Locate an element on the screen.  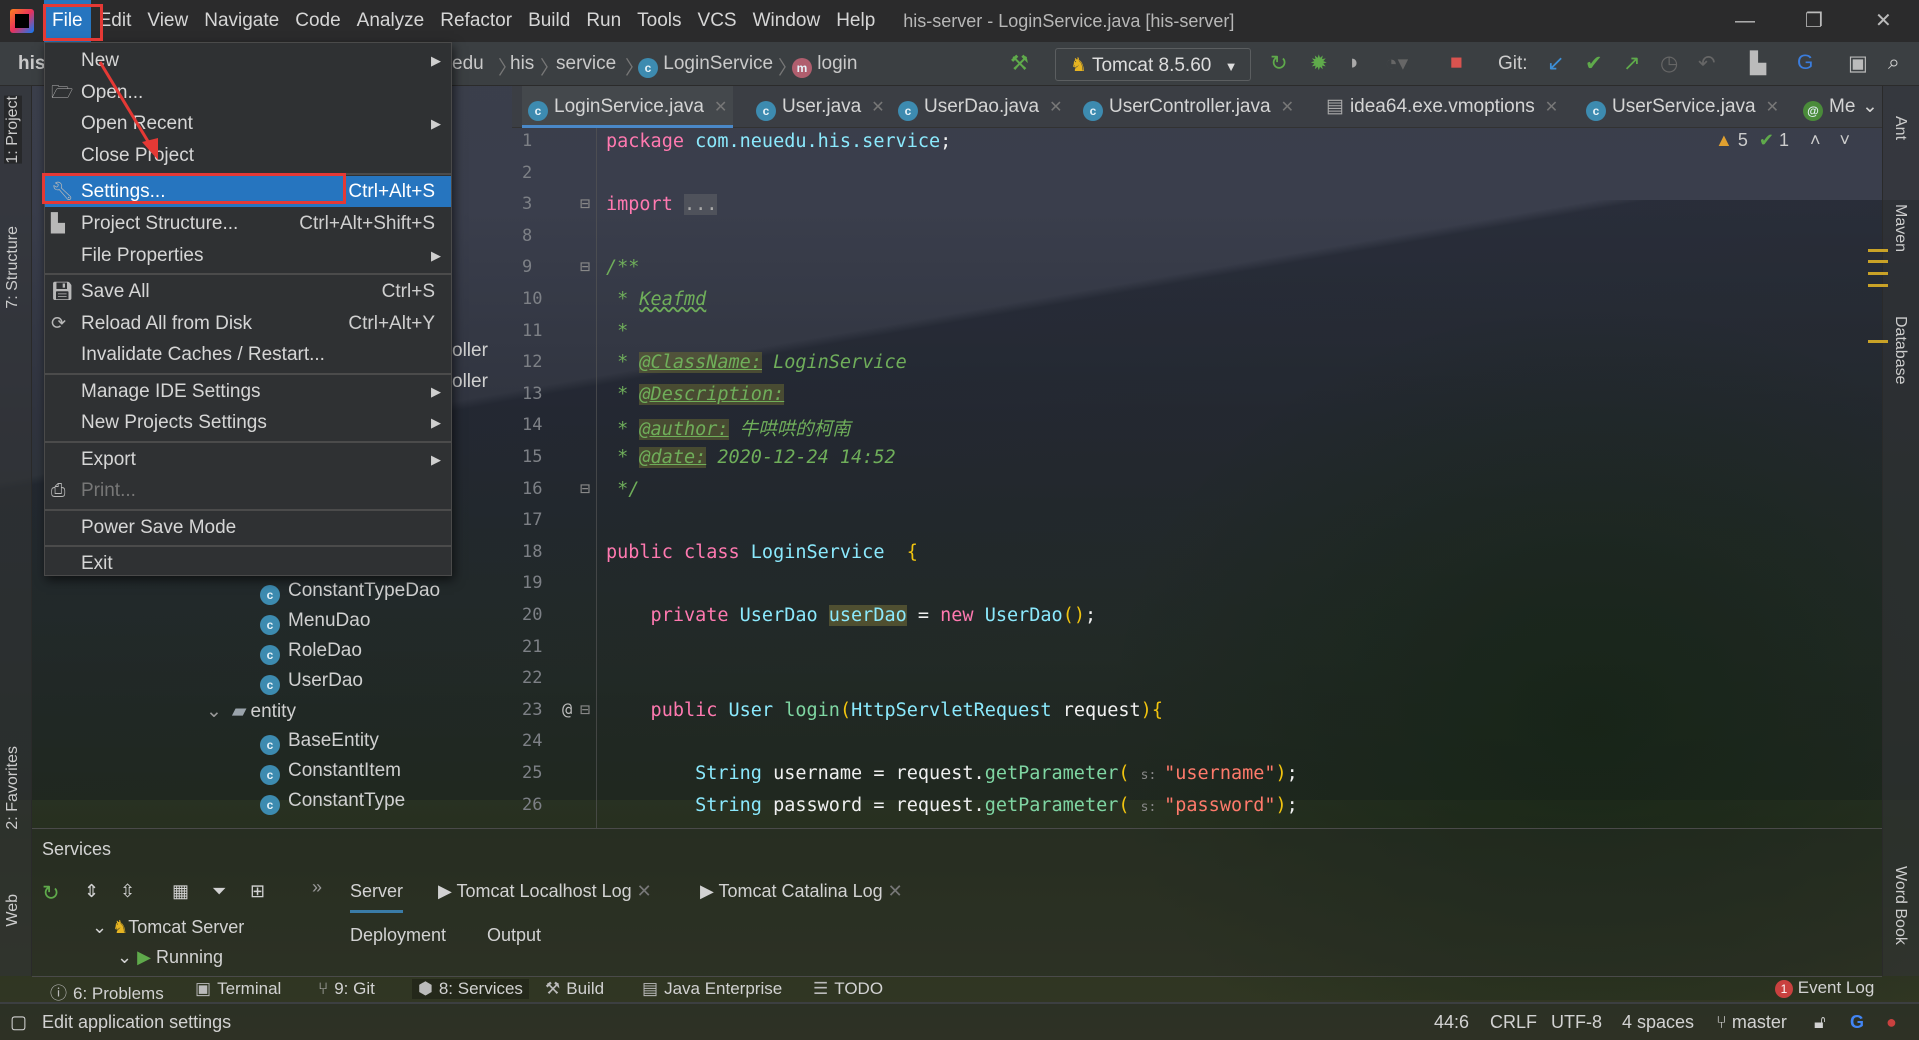
menu-file: File is located at coordinates (67, 21).